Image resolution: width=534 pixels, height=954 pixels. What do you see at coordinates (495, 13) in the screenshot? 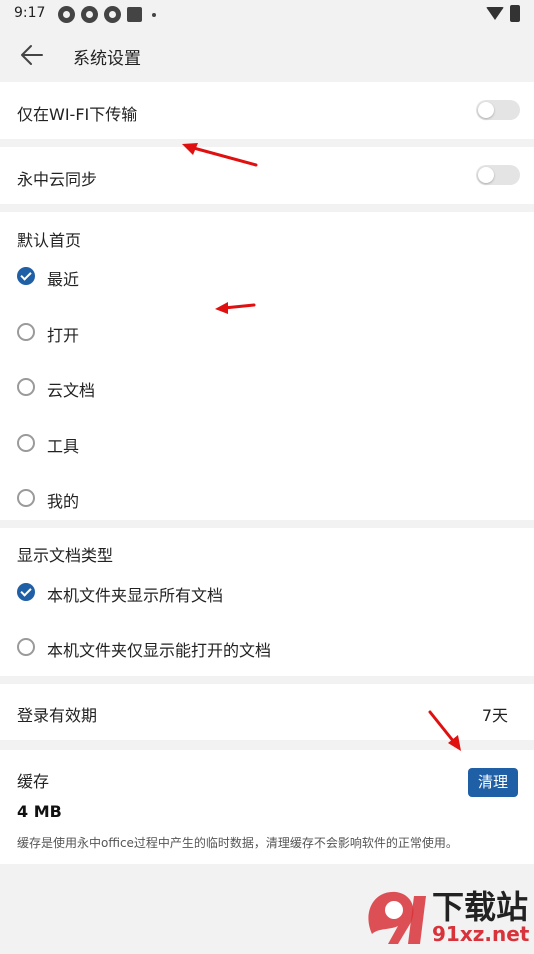
I see `wifi-icon` at bounding box center [495, 13].